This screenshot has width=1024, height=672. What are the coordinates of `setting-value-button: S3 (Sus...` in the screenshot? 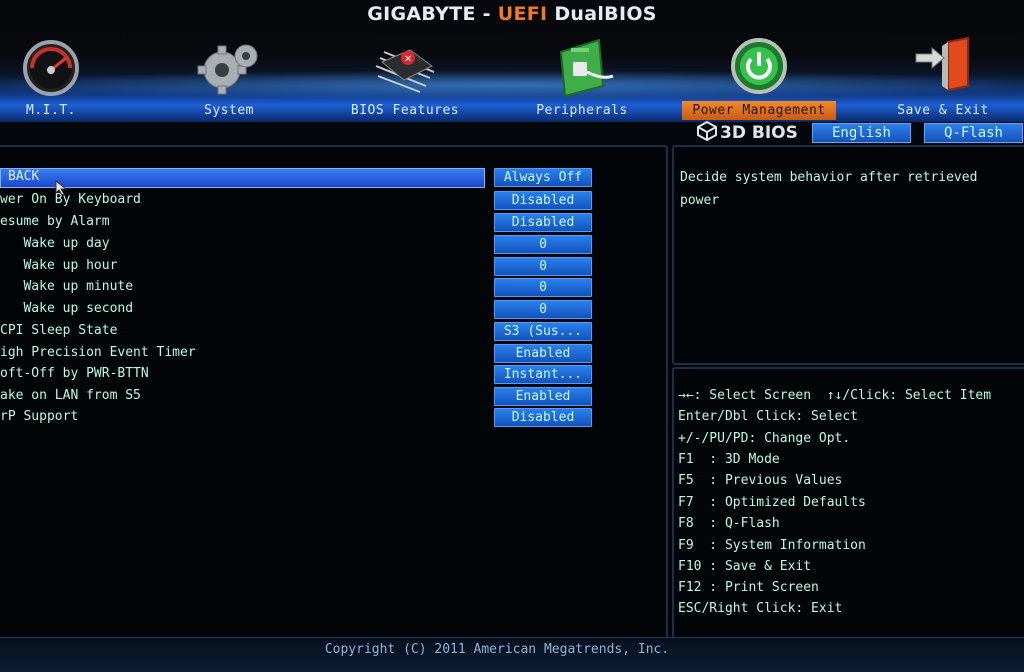 It's located at (543, 331).